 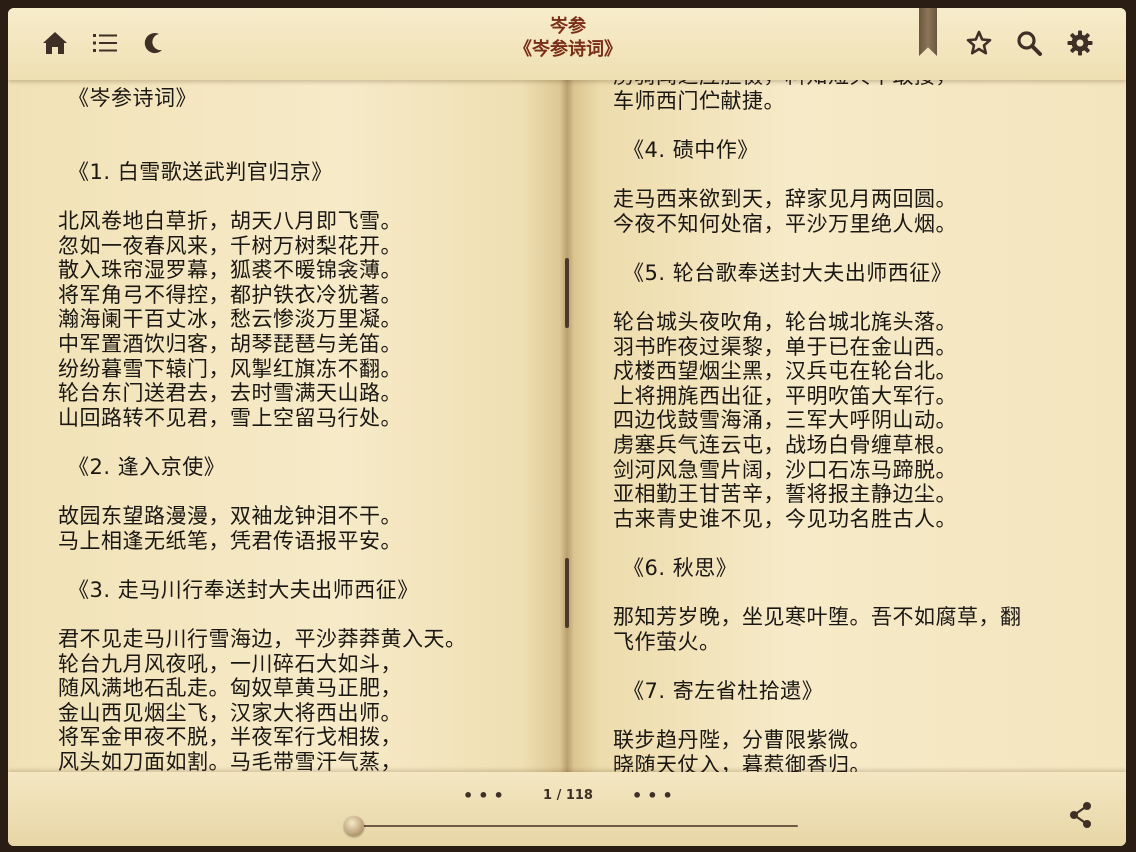 What do you see at coordinates (567, 293) in the screenshot?
I see `spine-mark-top` at bounding box center [567, 293].